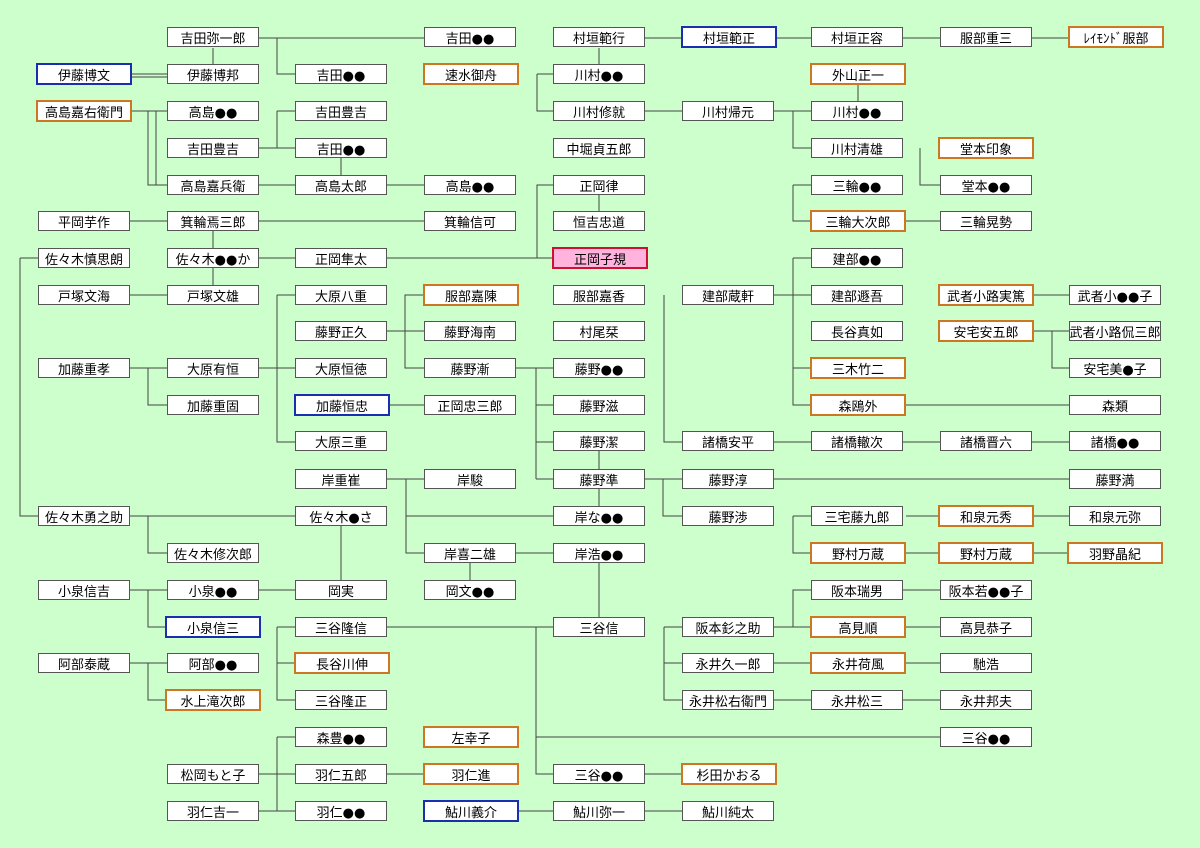 This screenshot has width=1200, height=848. Describe the element at coordinates (213, 627) in the screenshot. I see `person-box-highlight-blue: 小泉信三` at that location.